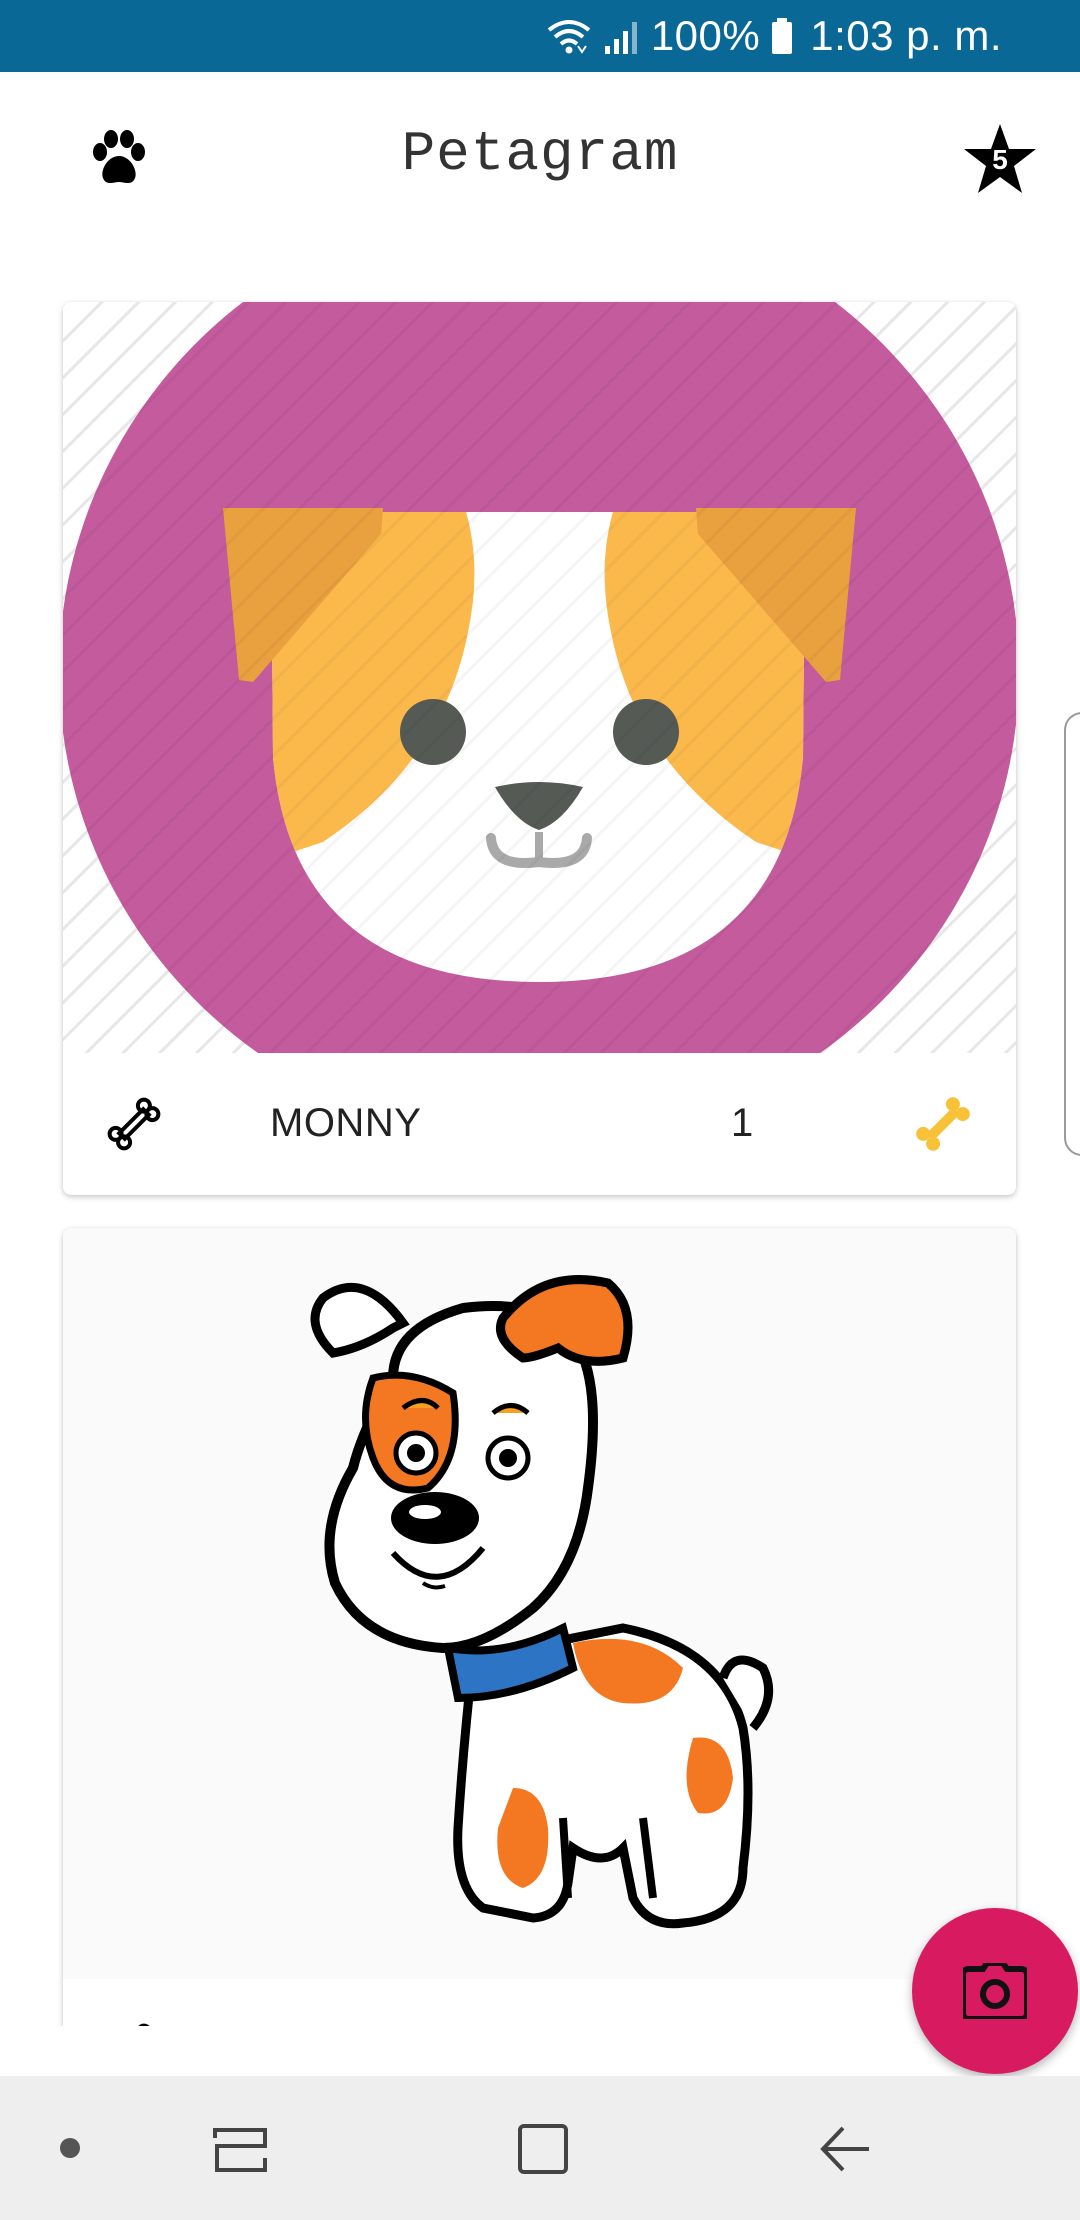 Image resolution: width=1080 pixels, height=2220 pixels. I want to click on edge-panel-handle, so click(1072, 934).